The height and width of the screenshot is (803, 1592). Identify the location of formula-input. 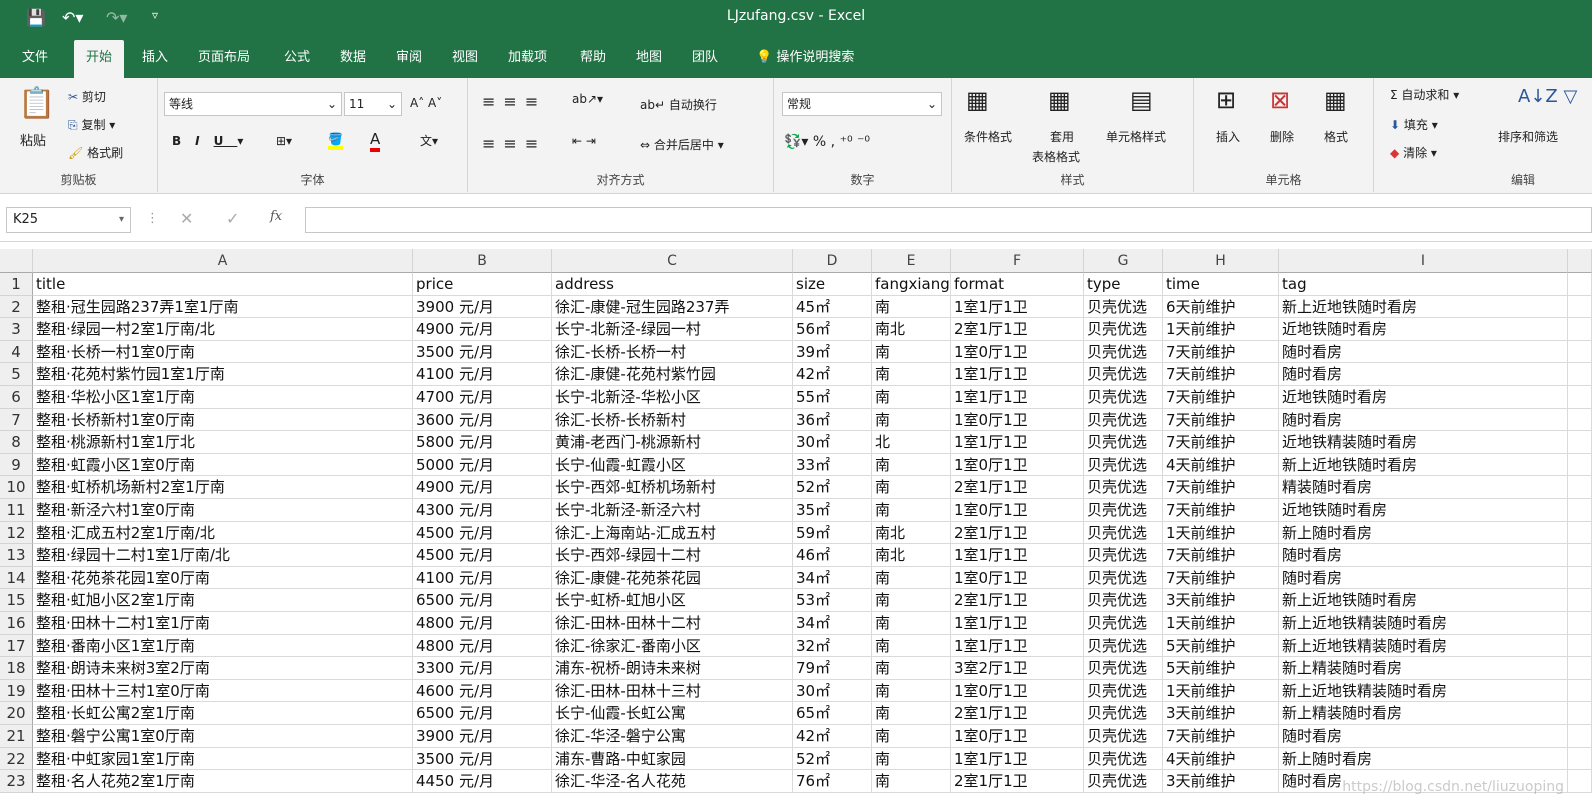
(948, 220).